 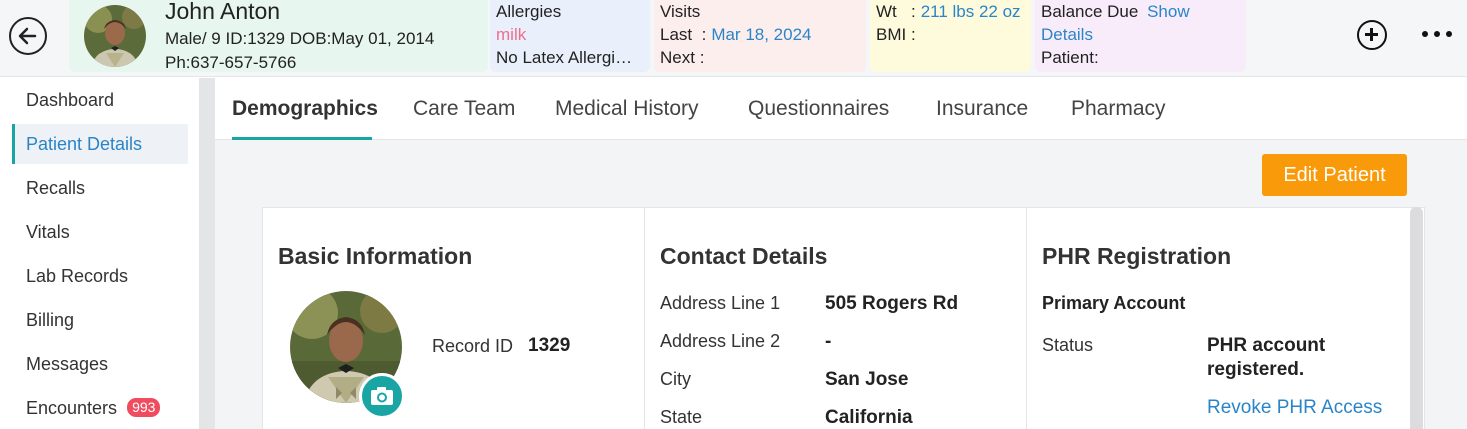 What do you see at coordinates (677, 57) in the screenshot?
I see `next-visit-label: Next` at bounding box center [677, 57].